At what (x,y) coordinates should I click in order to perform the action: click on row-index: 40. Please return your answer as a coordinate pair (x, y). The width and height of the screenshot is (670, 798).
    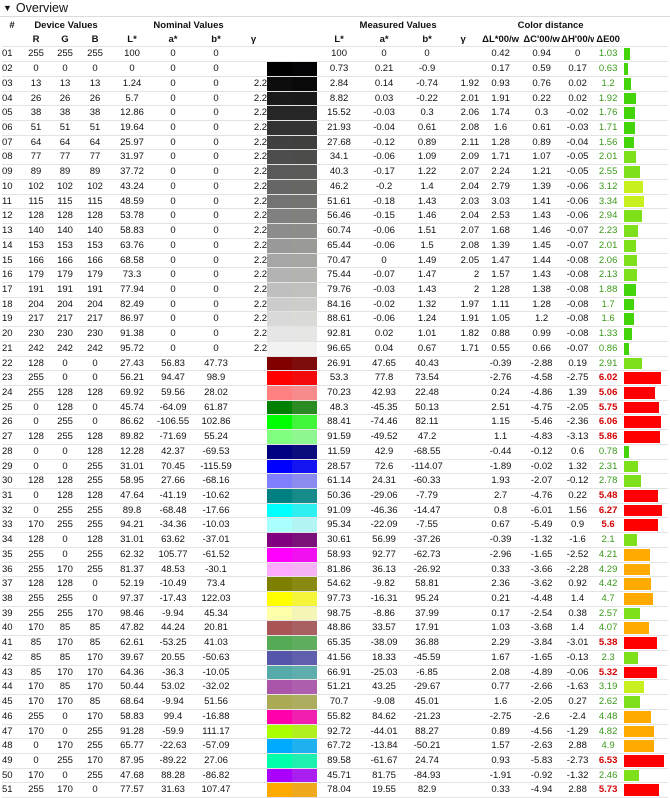
    Looking at the image, I should click on (12, 628).